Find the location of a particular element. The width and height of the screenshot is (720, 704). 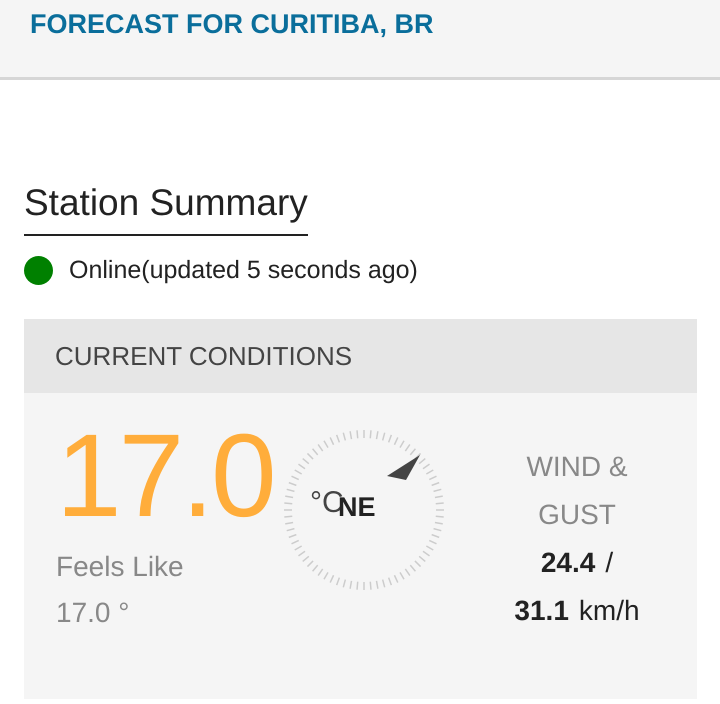

feels-like-value: 17.0 ° is located at coordinates (93, 613).